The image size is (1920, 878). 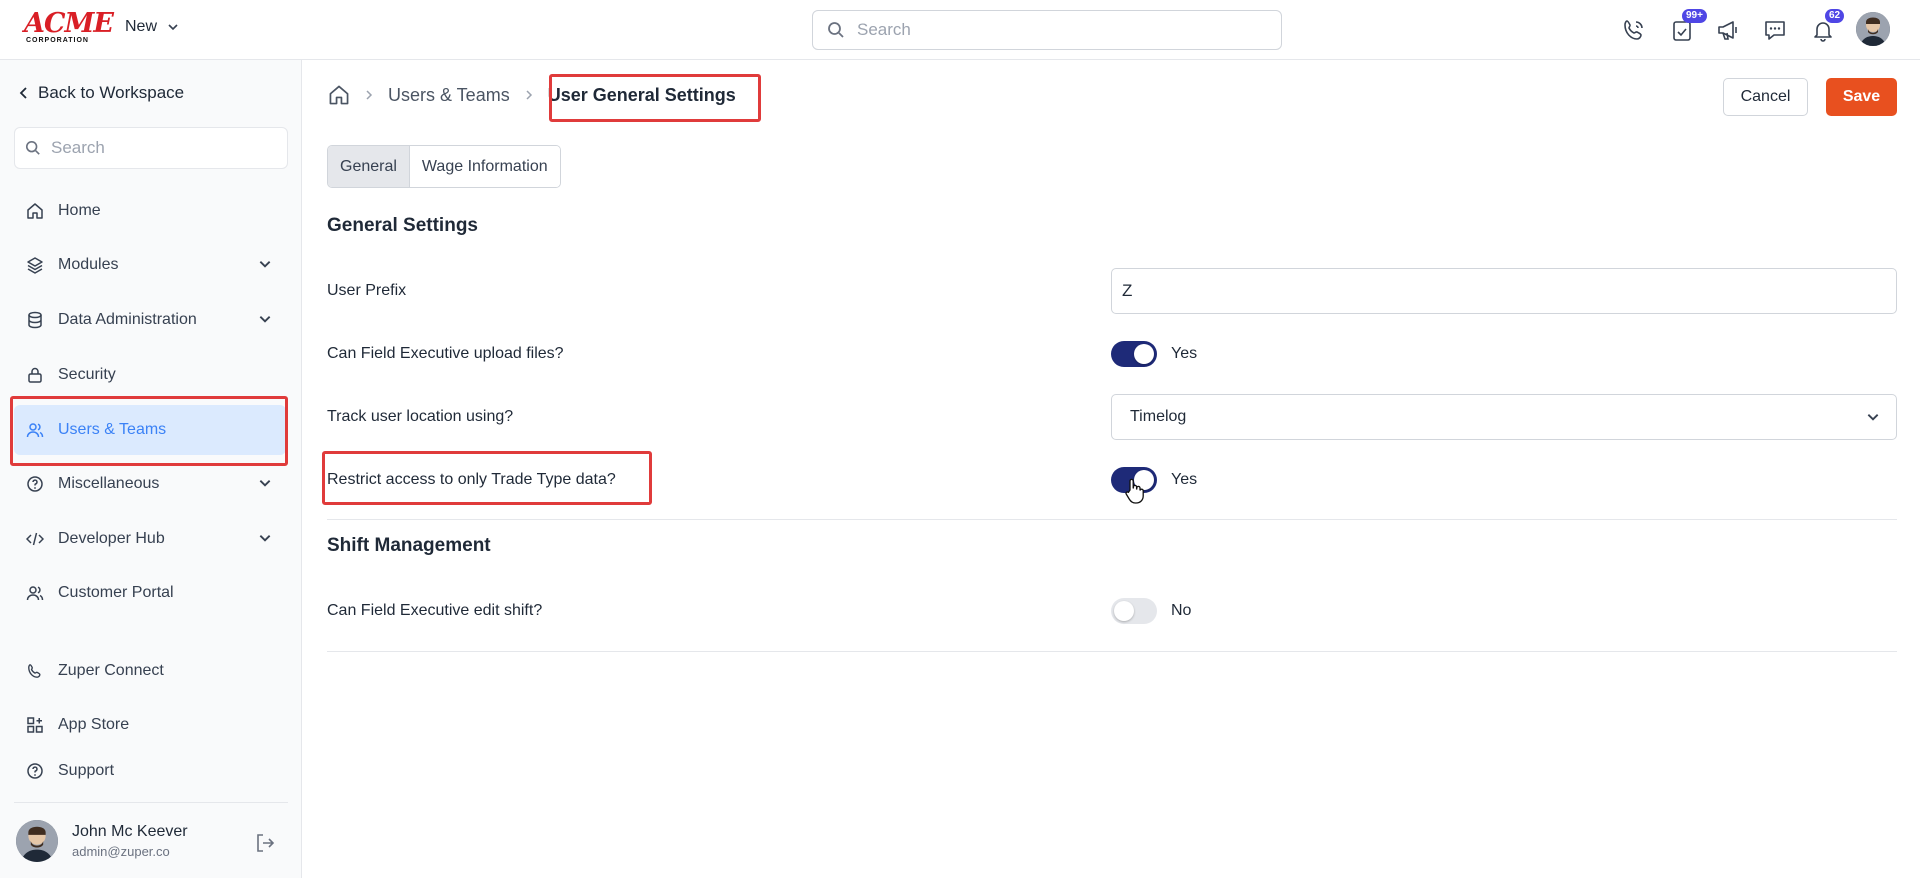 I want to click on user-avatar, so click(x=1873, y=29).